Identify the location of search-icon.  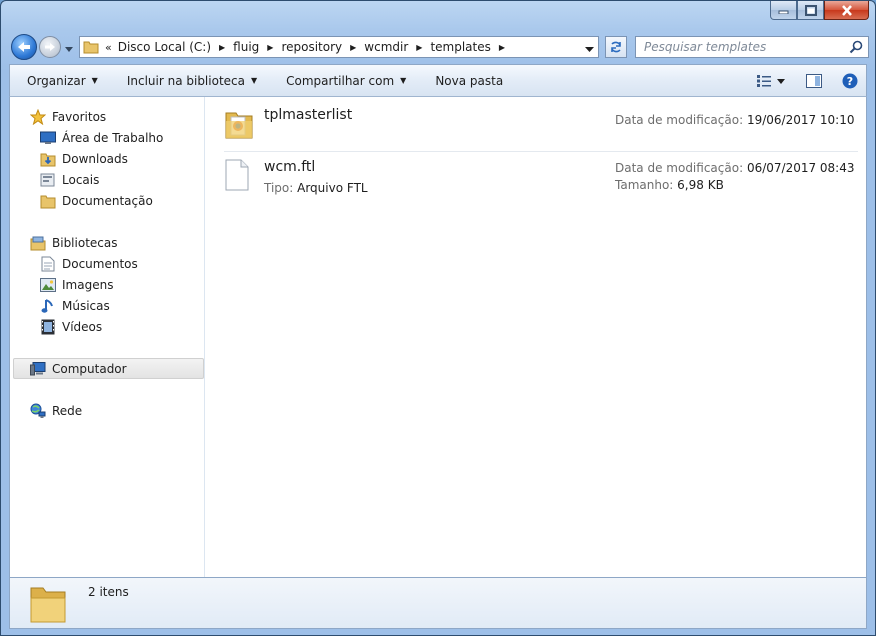
(856, 47).